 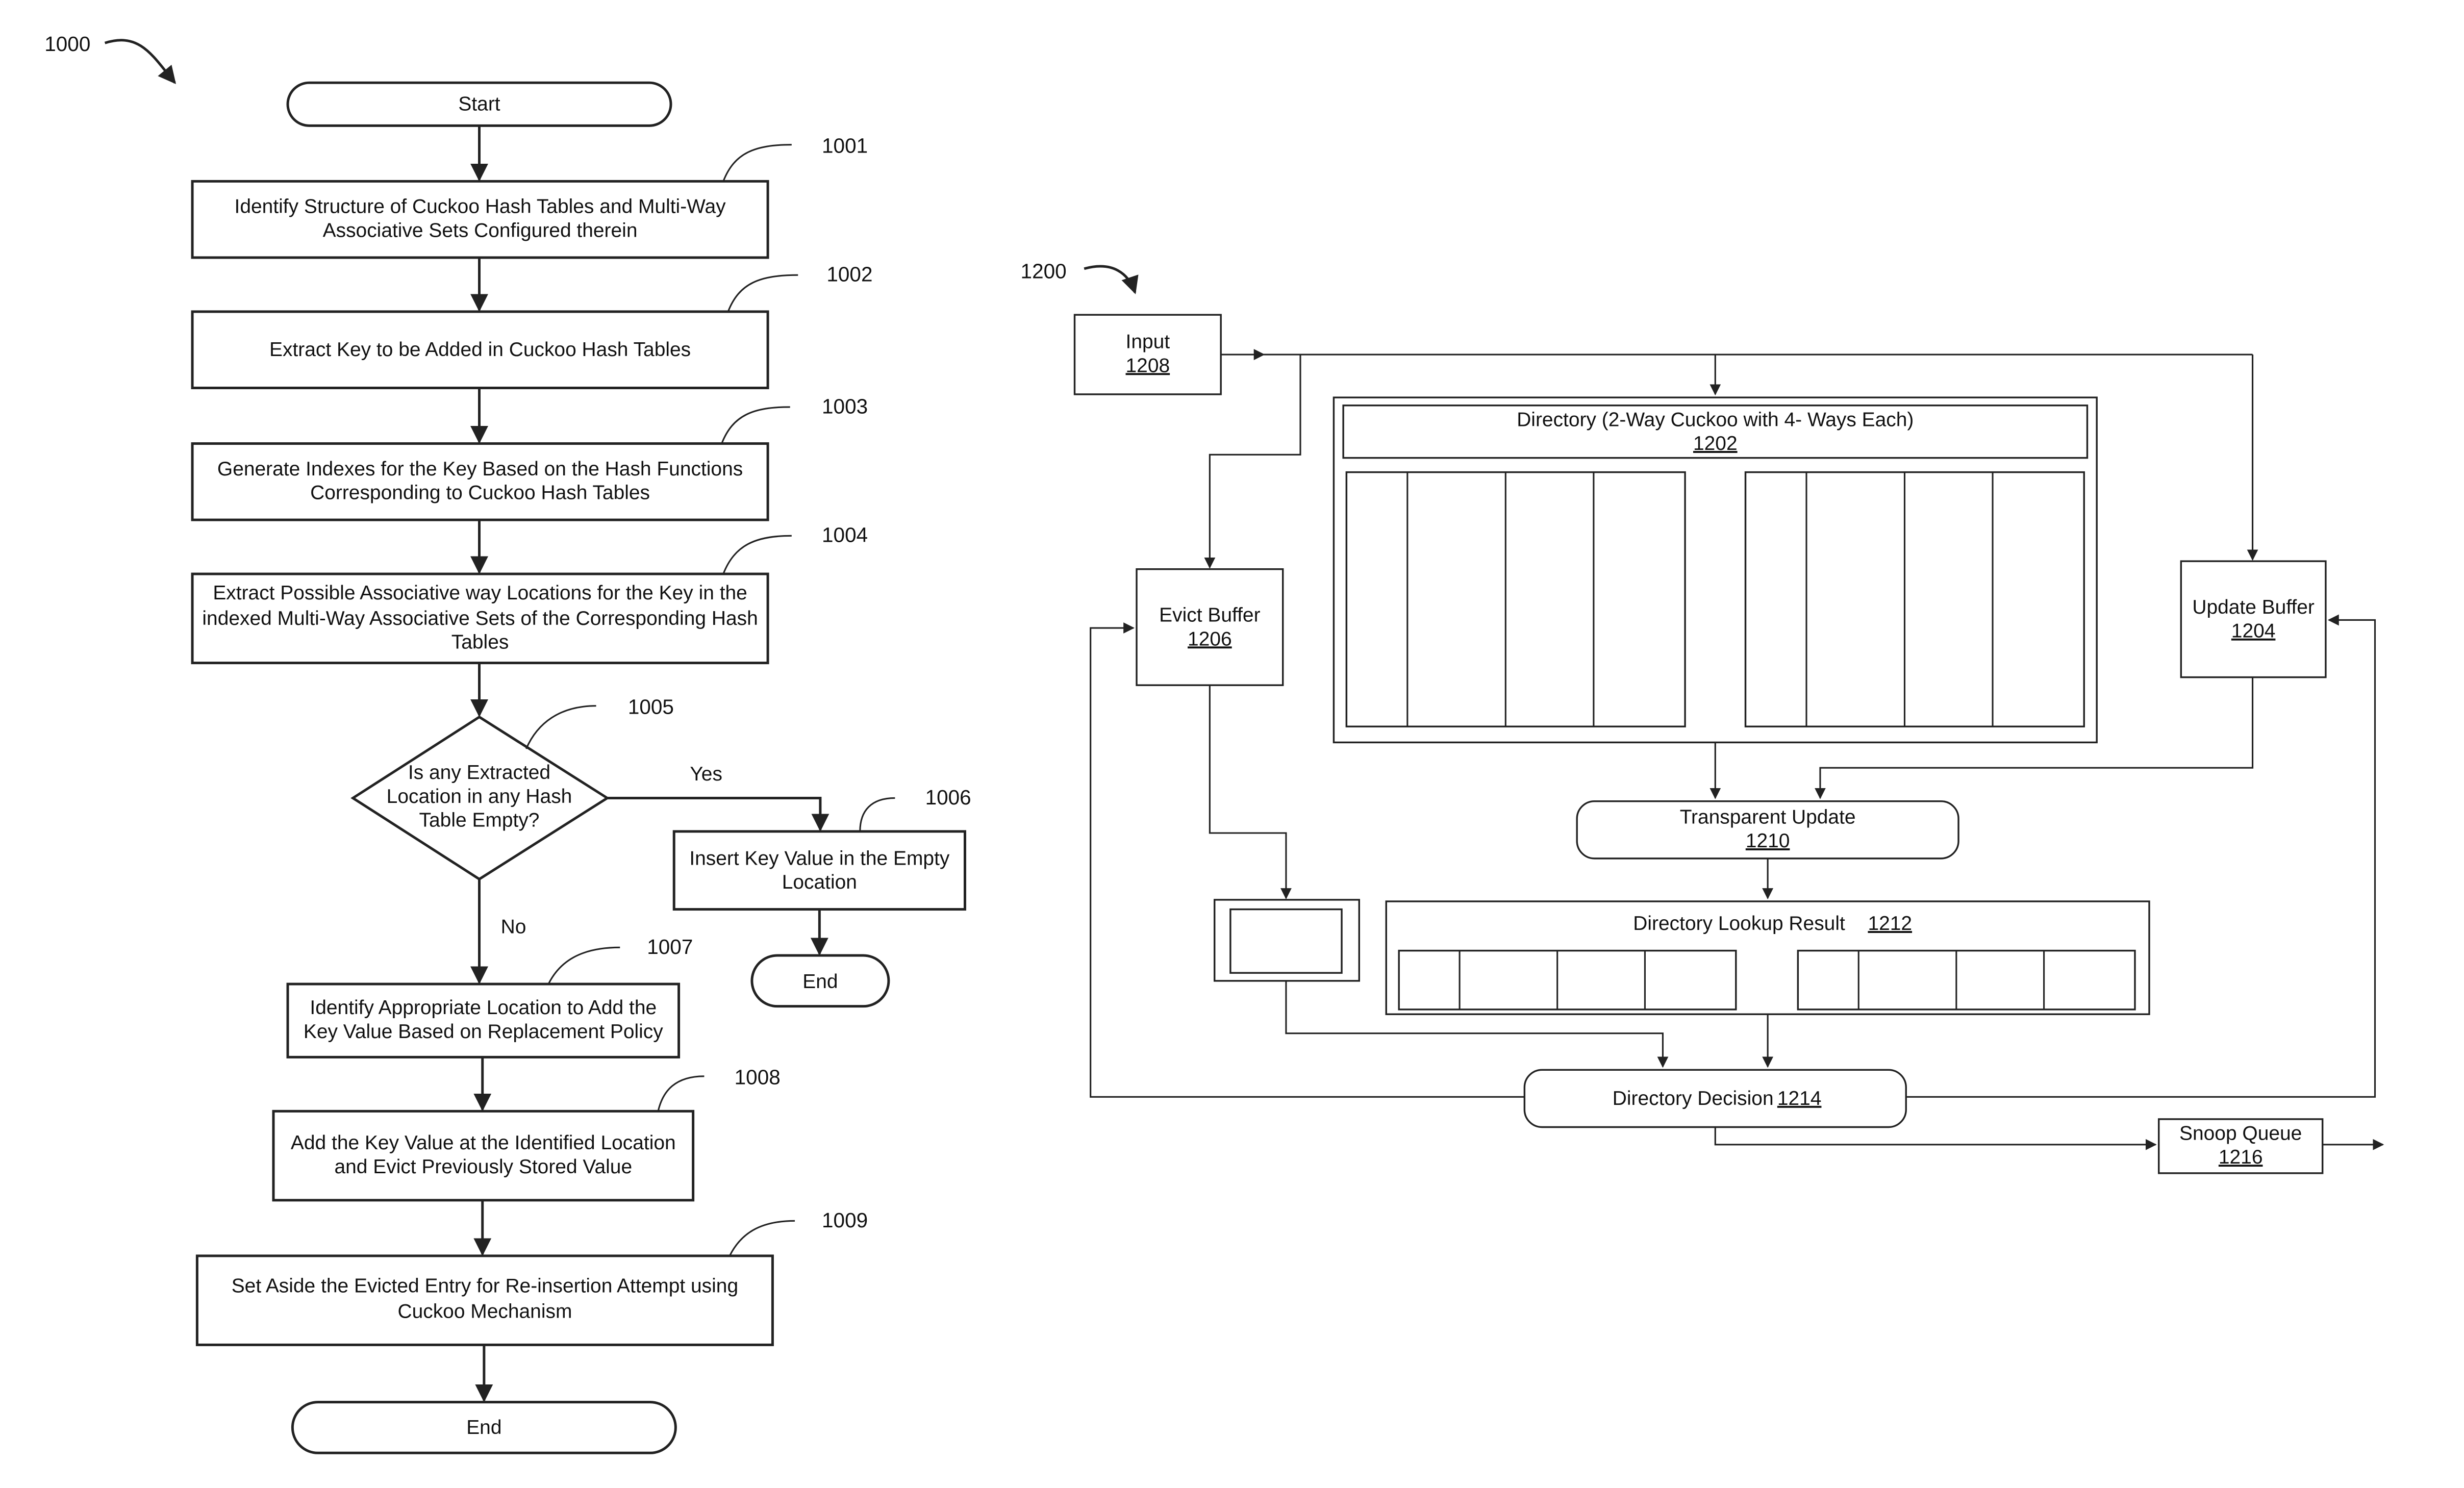 I want to click on step-1007-line-2: Key Value Based on Replacement Policy, so click(x=483, y=1032).